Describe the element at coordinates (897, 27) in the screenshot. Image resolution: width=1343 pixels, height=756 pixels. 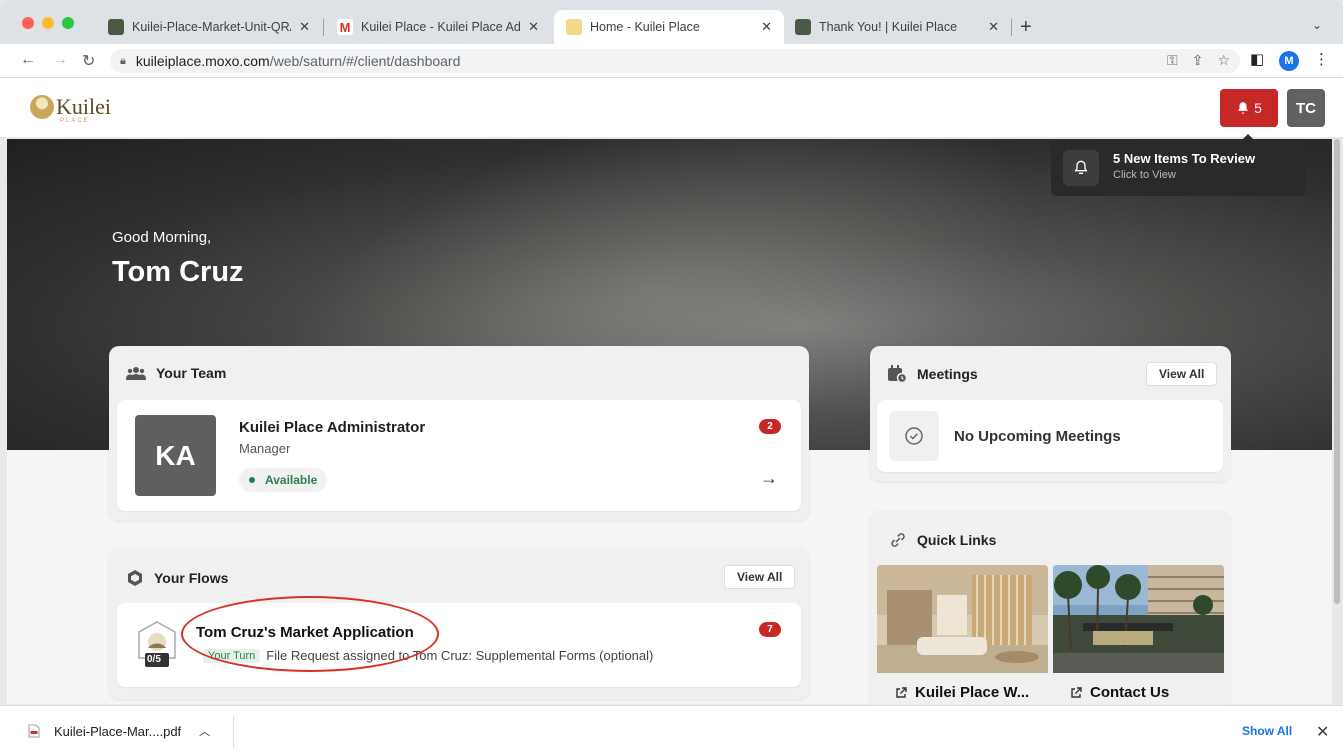
I see `browser-tab: Thank You! | Kuilei Place ✕` at that location.